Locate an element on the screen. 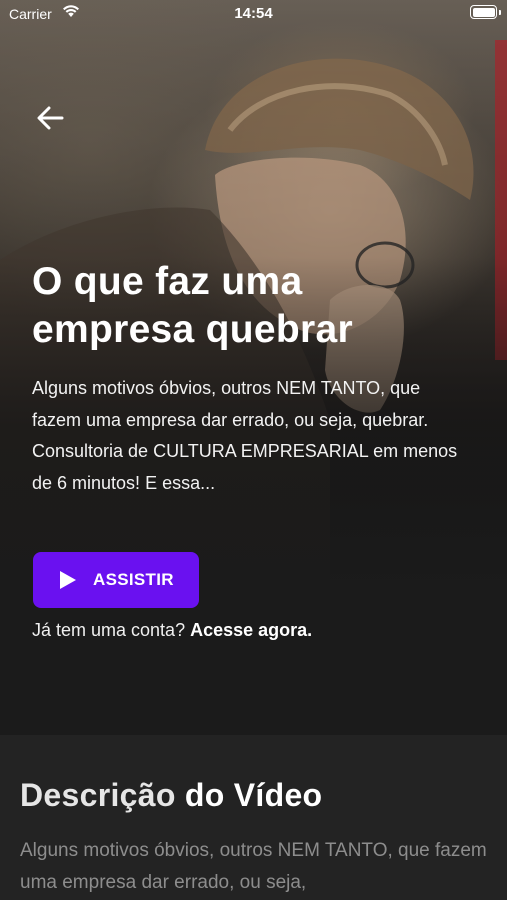  video-title: O que faz uma empresa quebrar is located at coordinates (192, 305).